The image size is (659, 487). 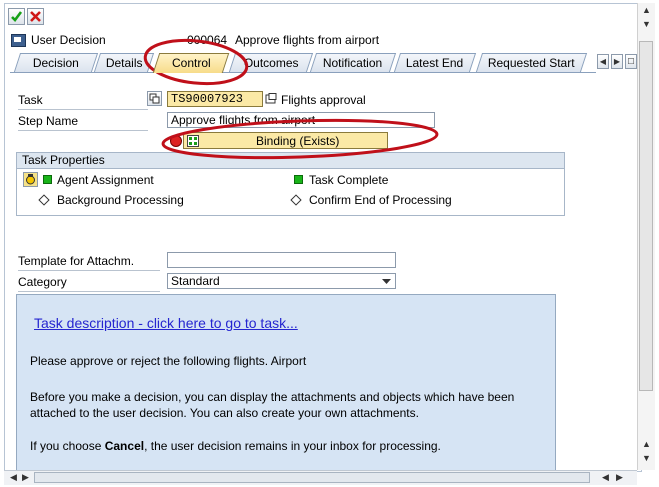 I want to click on task-properties-title: Task Properties, so click(x=290, y=161).